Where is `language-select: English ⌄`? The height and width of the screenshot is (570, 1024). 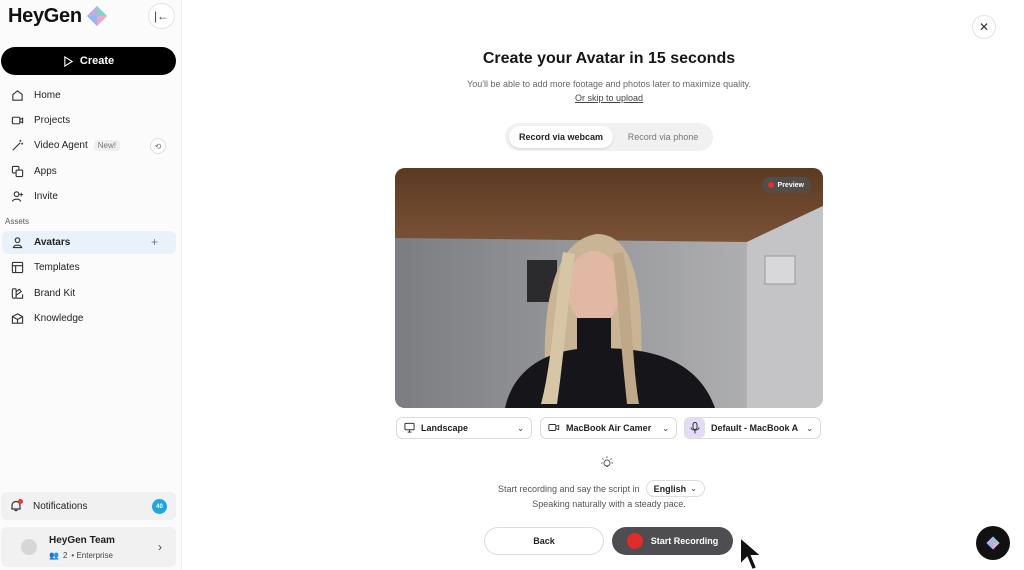
language-select: English ⌄ is located at coordinates (675, 488).